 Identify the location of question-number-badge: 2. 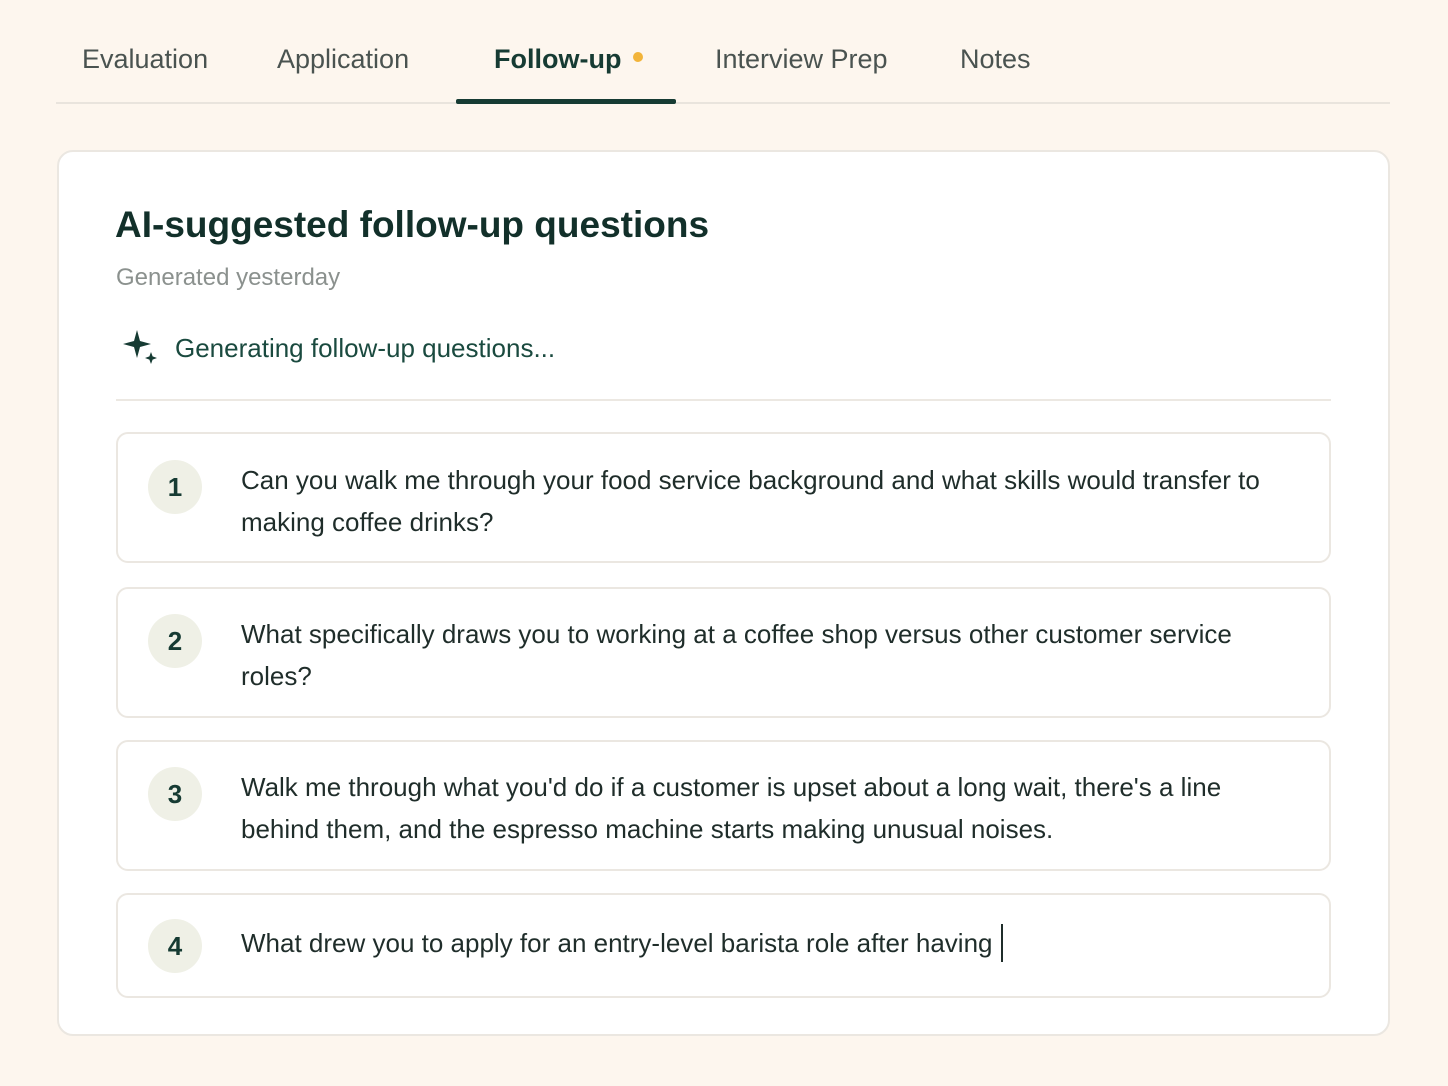
(175, 641).